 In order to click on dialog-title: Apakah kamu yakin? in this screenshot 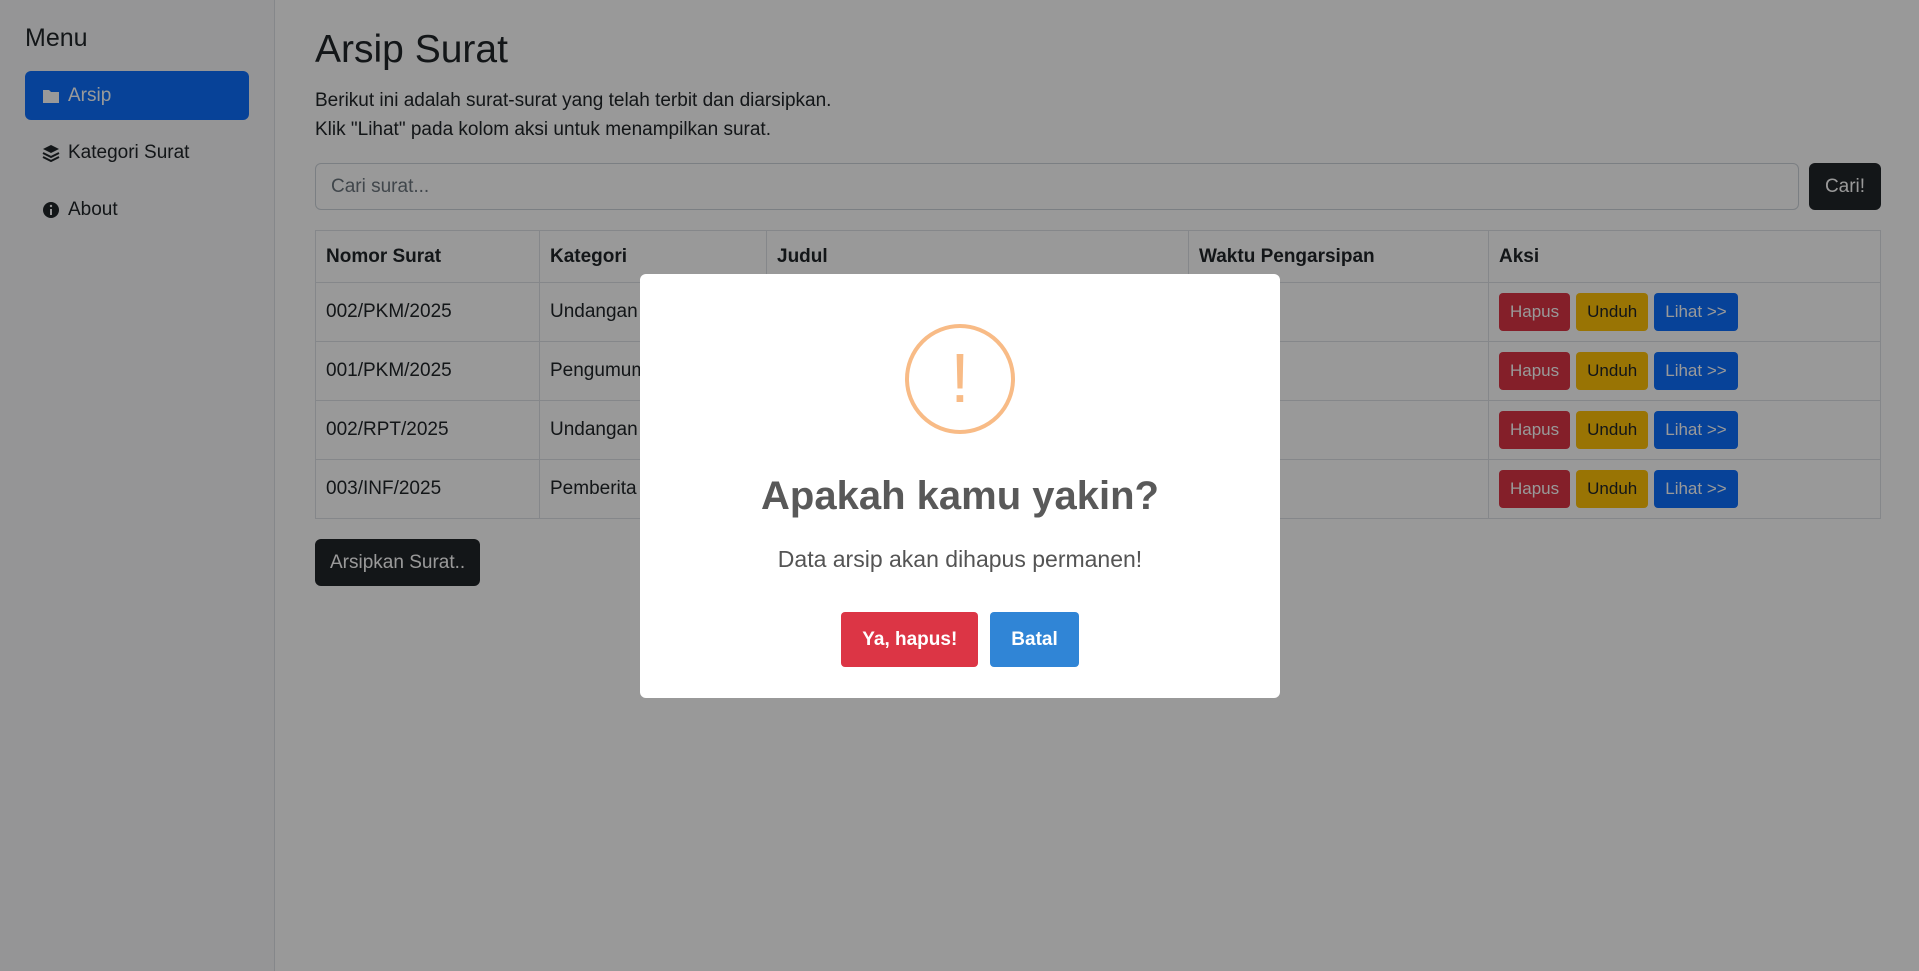, I will do `click(960, 496)`.